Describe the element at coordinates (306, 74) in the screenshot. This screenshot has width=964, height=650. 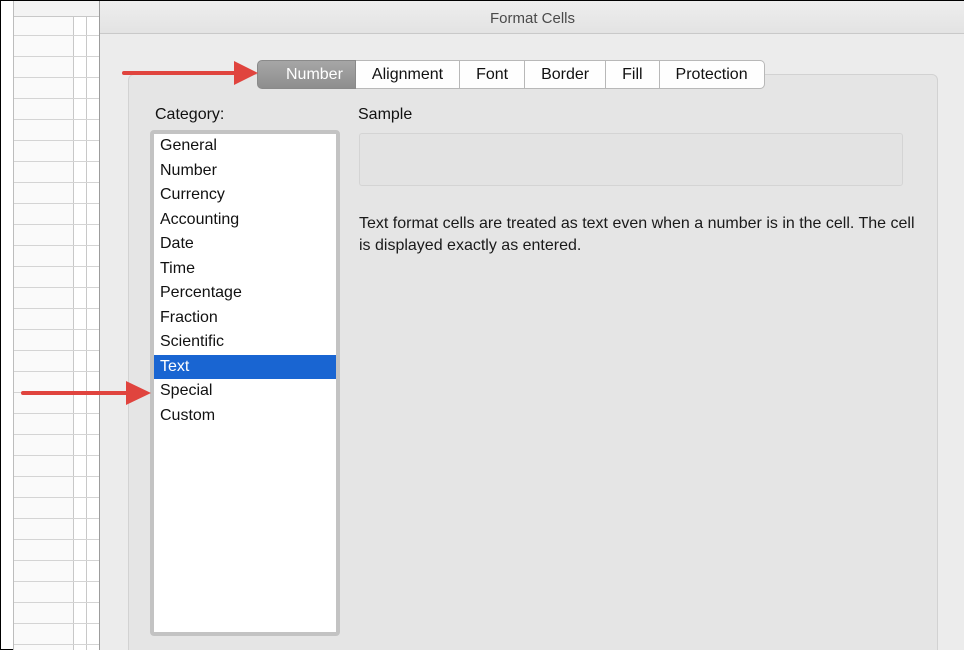
I see `tab-number: Number` at that location.